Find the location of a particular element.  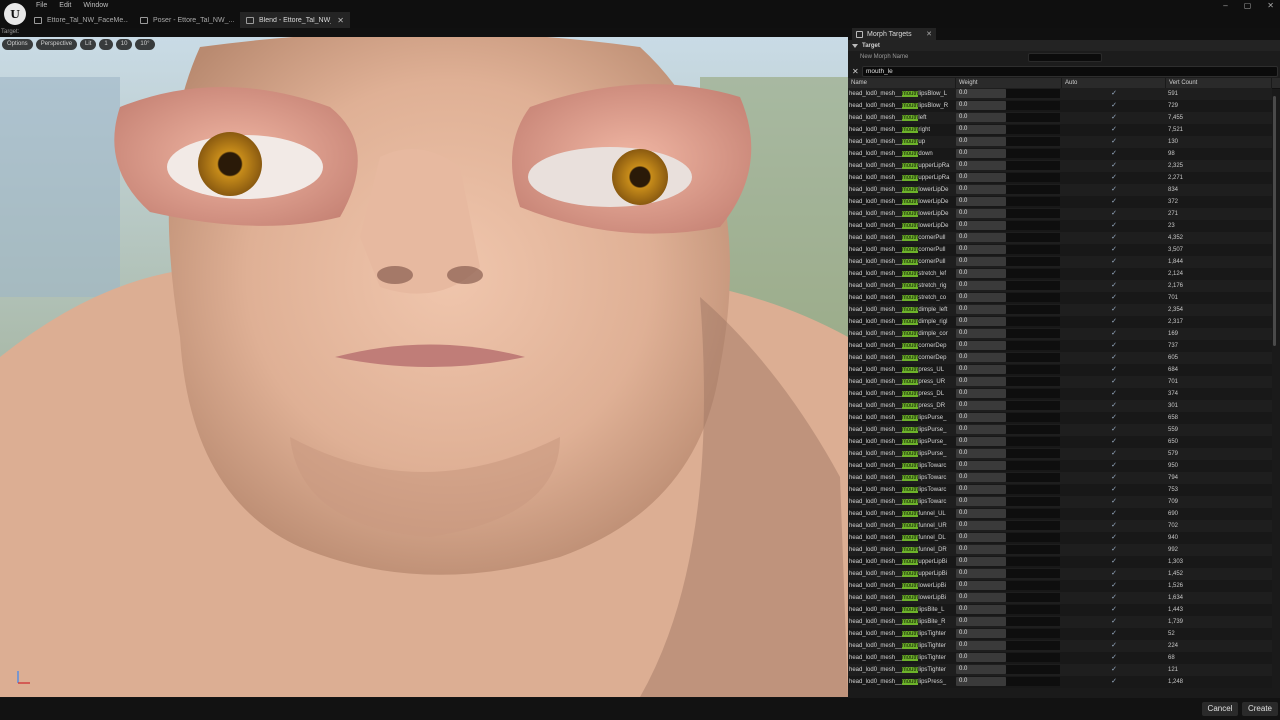

table-row: head_lod0_mesh__mouthlipsPress_ 0.0 ✓ 1,248 is located at coordinates (1060, 682).